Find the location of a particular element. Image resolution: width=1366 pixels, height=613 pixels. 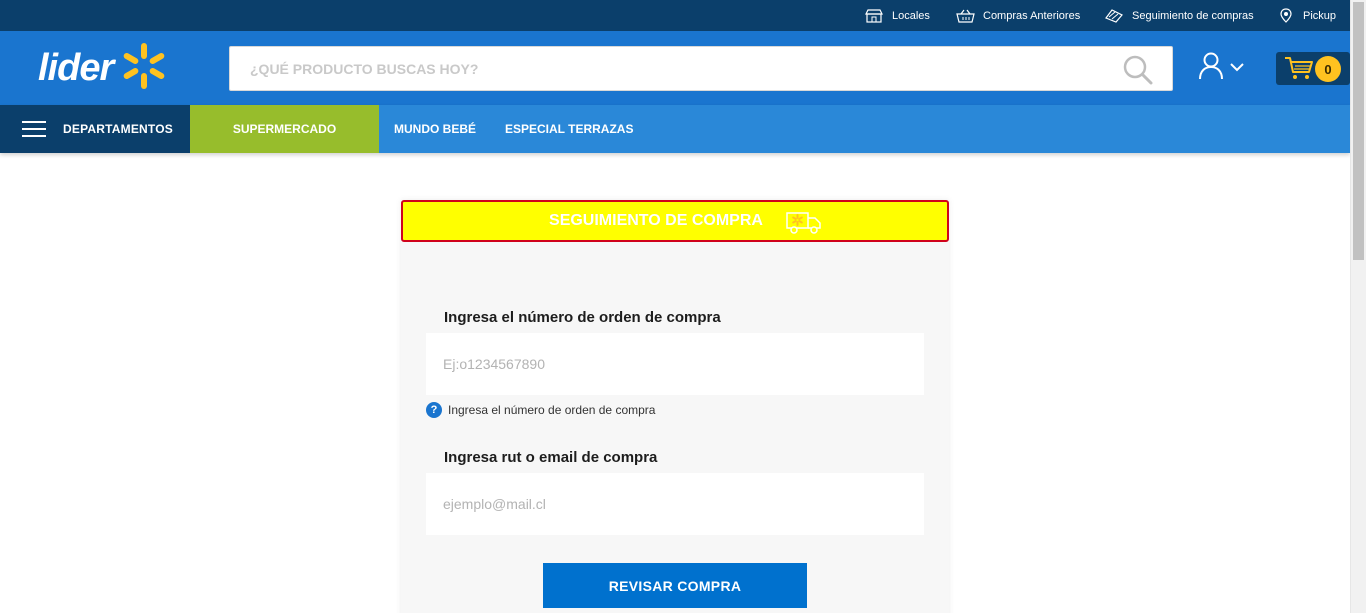

basket-icon is located at coordinates (965, 16).